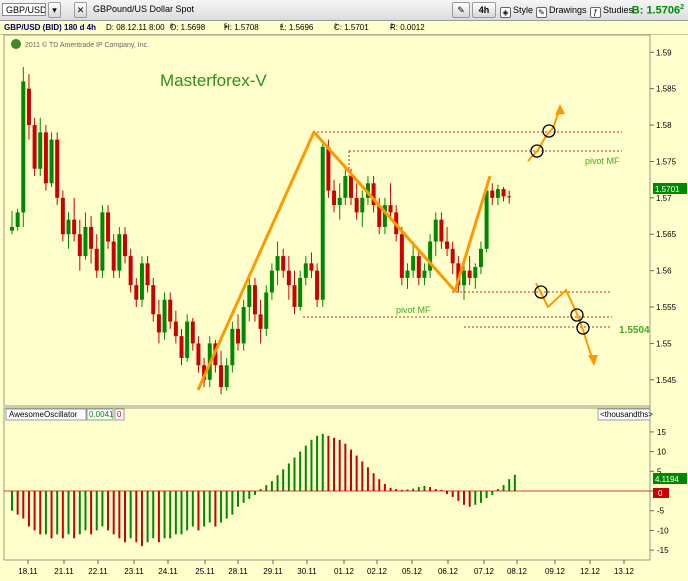 This screenshot has width=688, height=581. Describe the element at coordinates (663, 530) in the screenshot. I see `osc-tick-label: -10` at that location.